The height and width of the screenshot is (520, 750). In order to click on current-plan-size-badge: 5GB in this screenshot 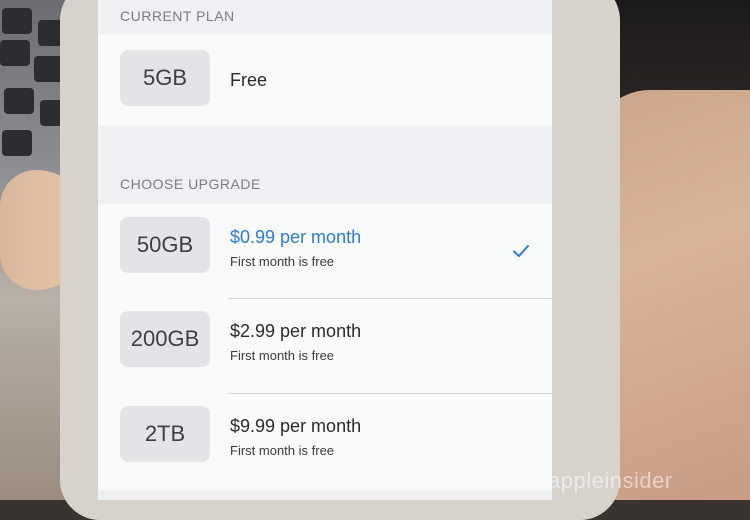, I will do `click(165, 78)`.